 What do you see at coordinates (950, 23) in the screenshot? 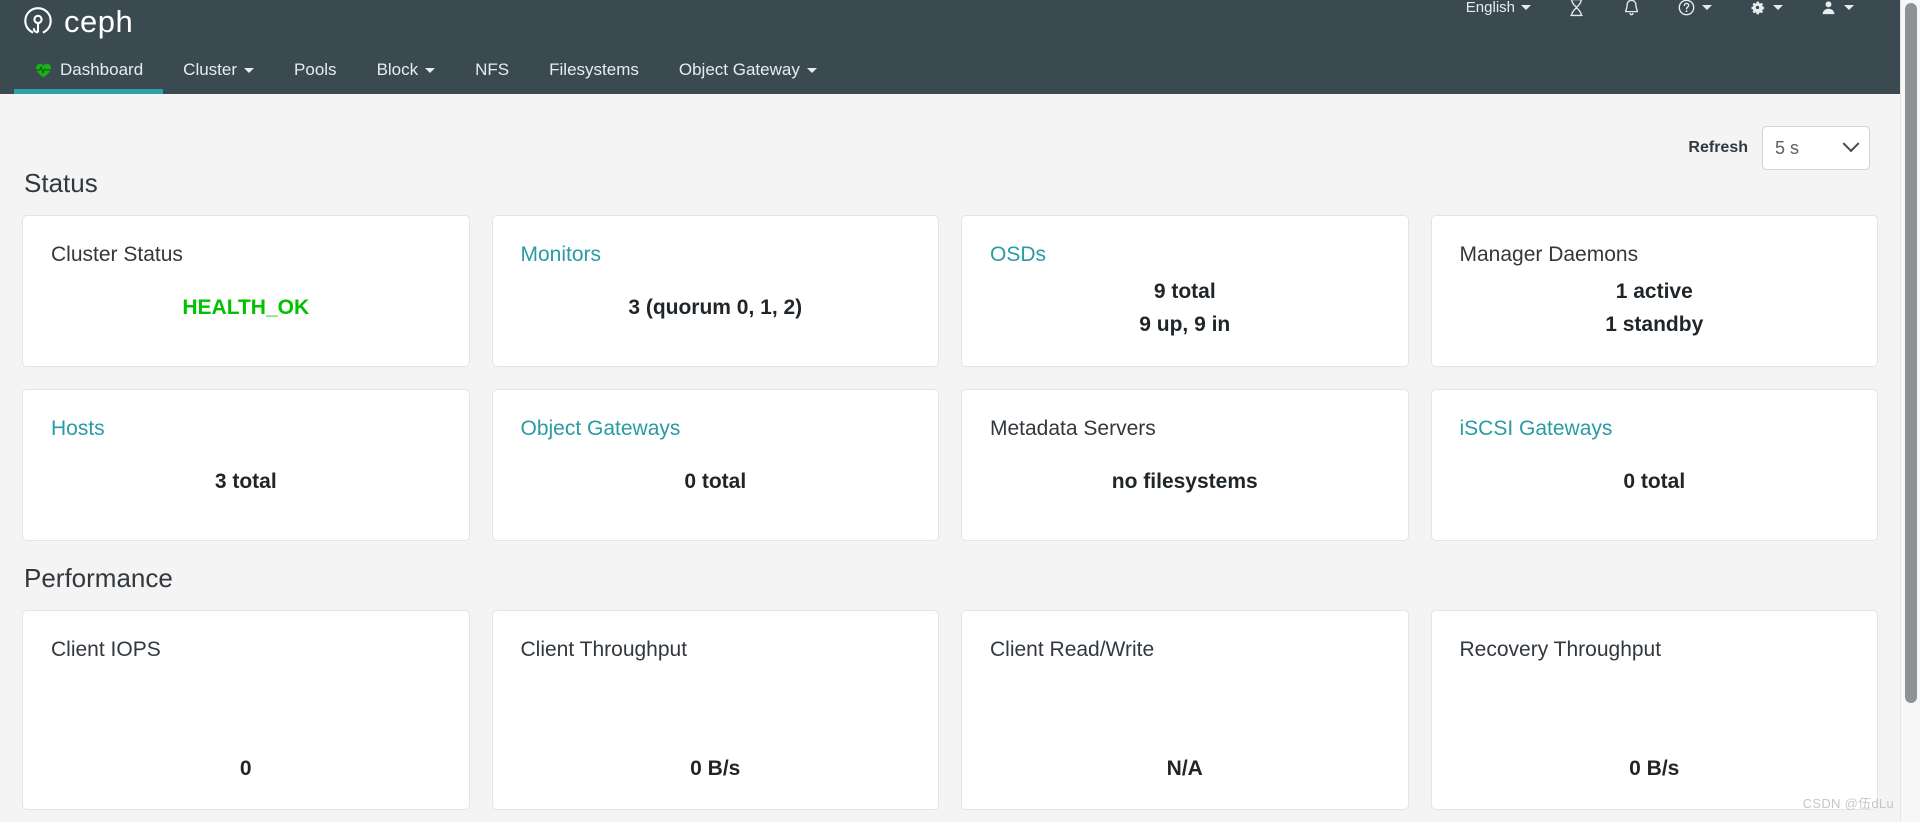
I see `top-bar: ceph English` at bounding box center [950, 23].